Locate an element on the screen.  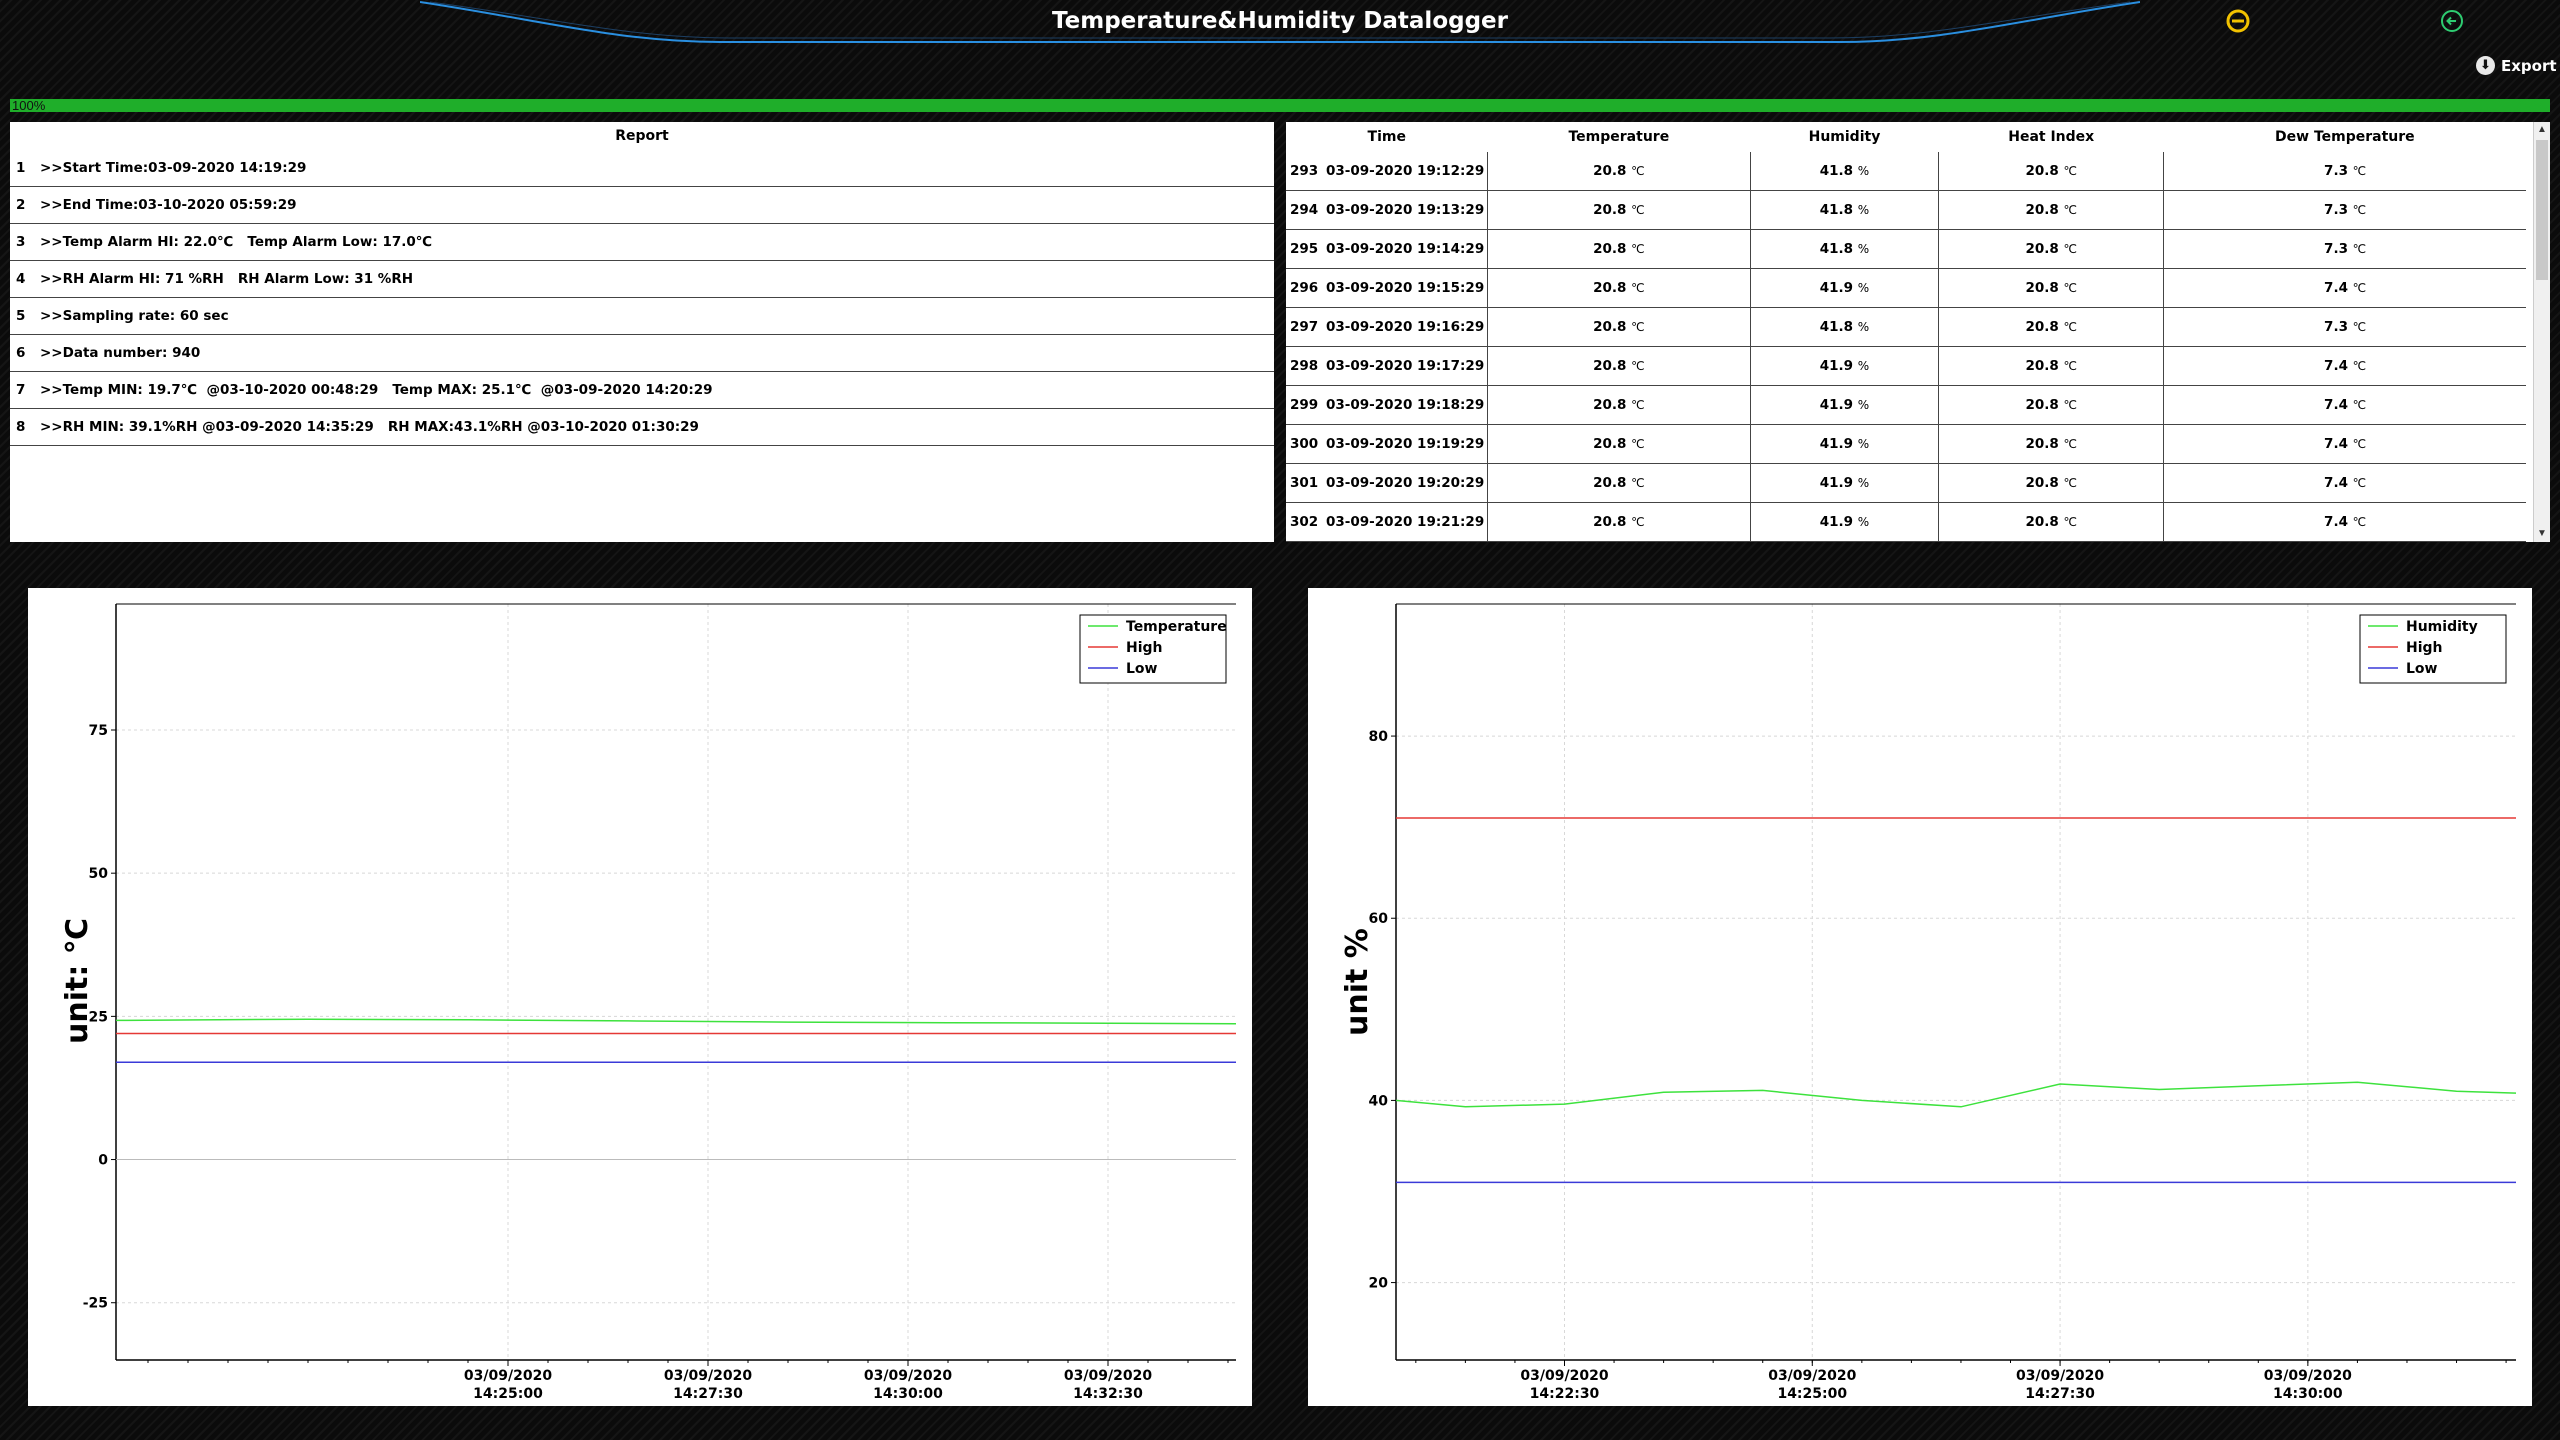
report-row-text: >>Sampling rate: 60 sec is located at coordinates (134, 316).